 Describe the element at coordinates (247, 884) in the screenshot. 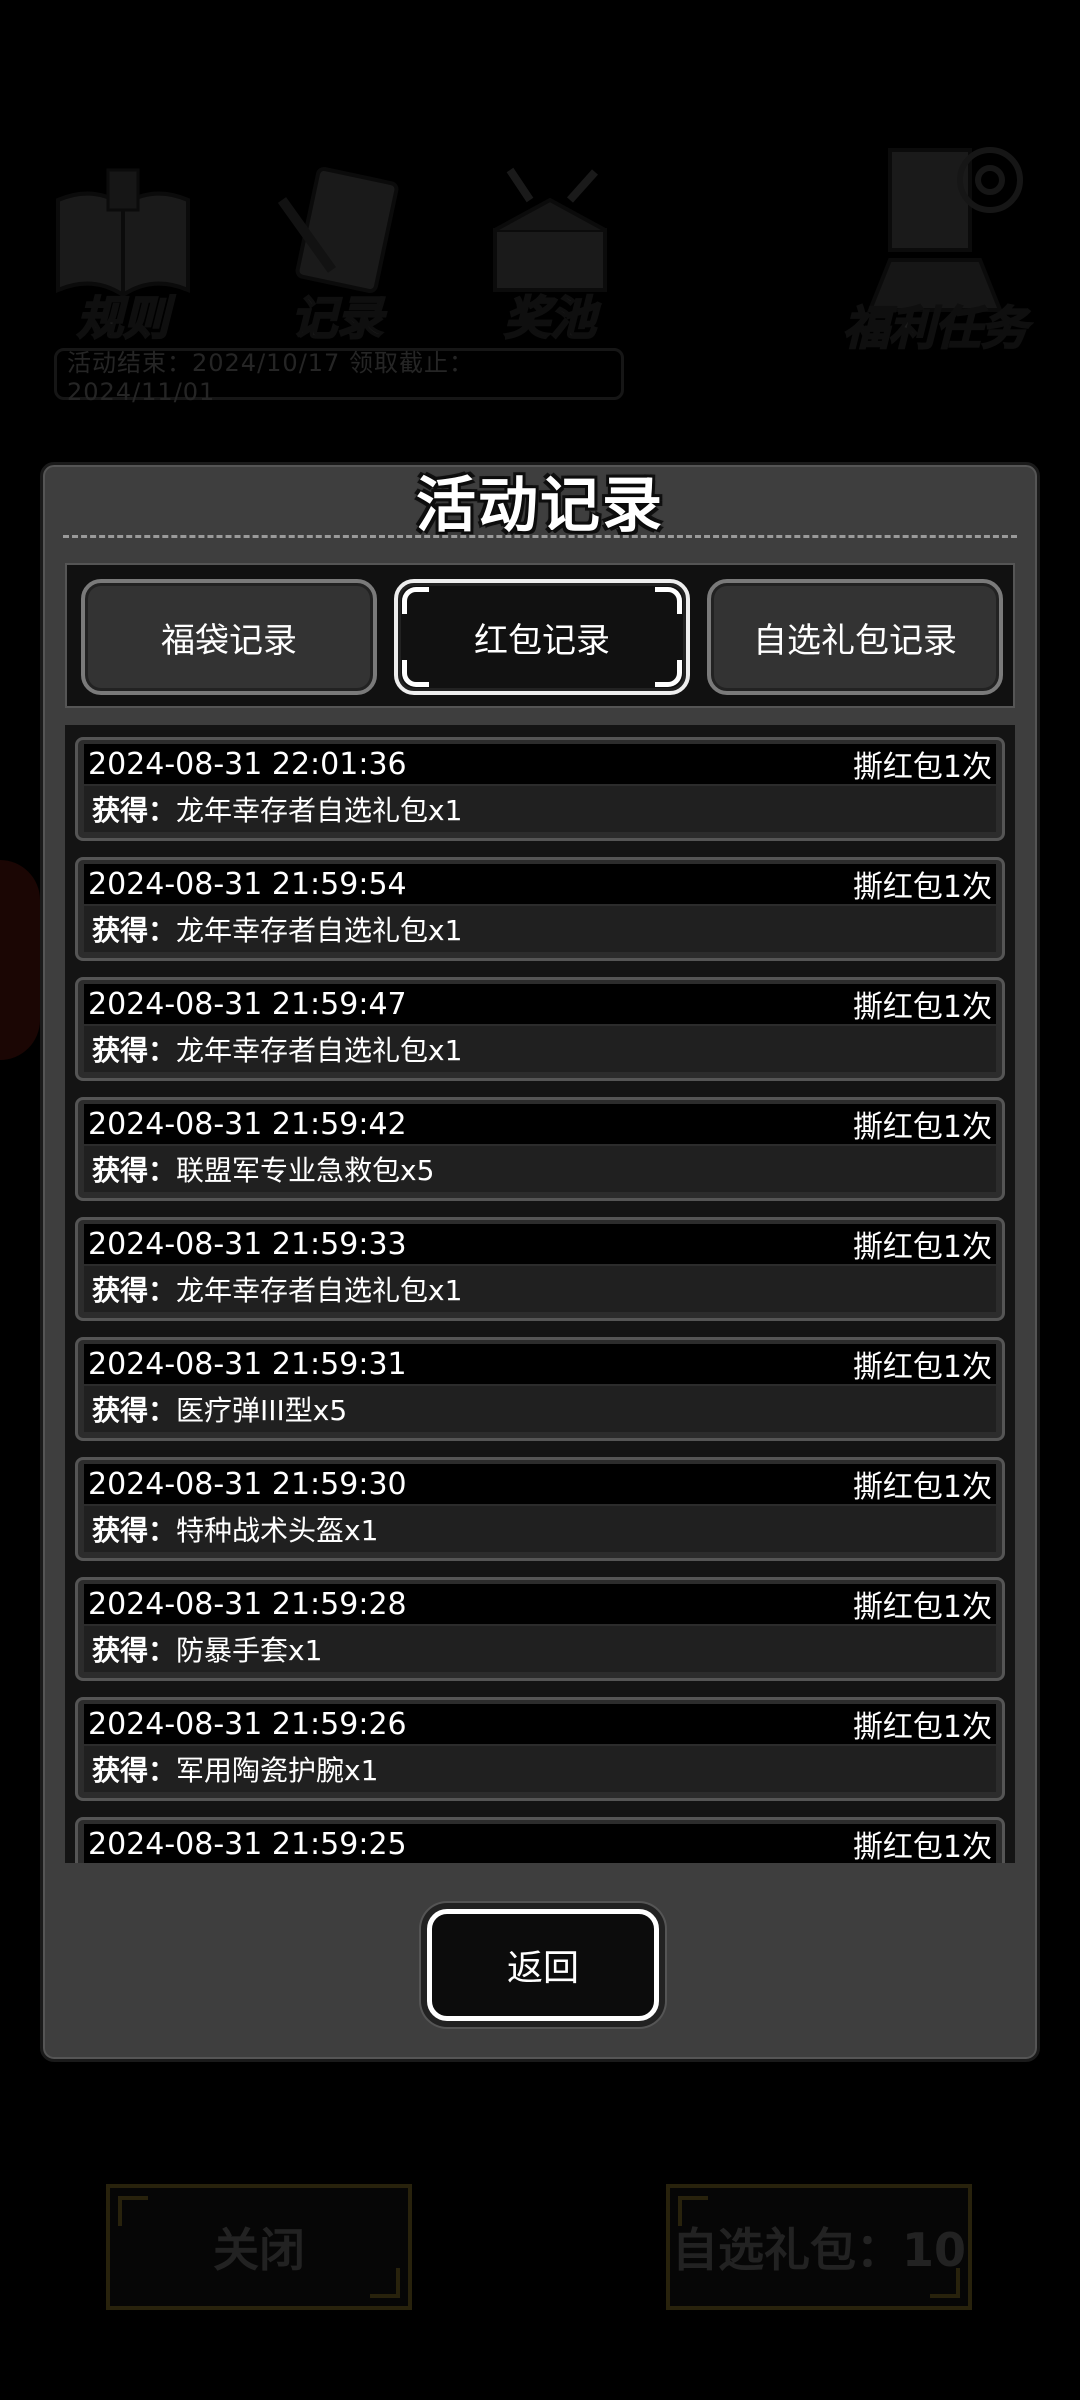

I see `record-time: 2024-08-31 21:59:54` at that location.